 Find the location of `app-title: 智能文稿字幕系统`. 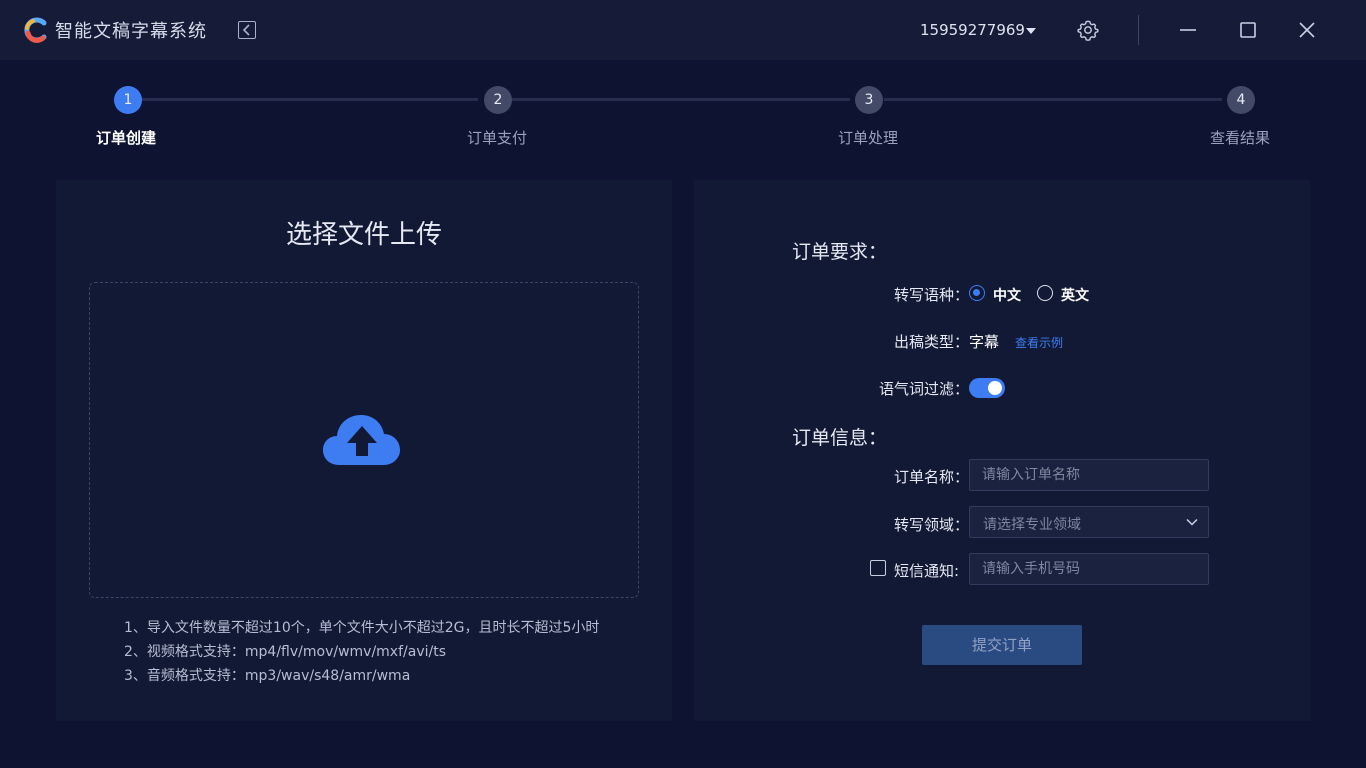

app-title: 智能文稿字幕系统 is located at coordinates (131, 31).